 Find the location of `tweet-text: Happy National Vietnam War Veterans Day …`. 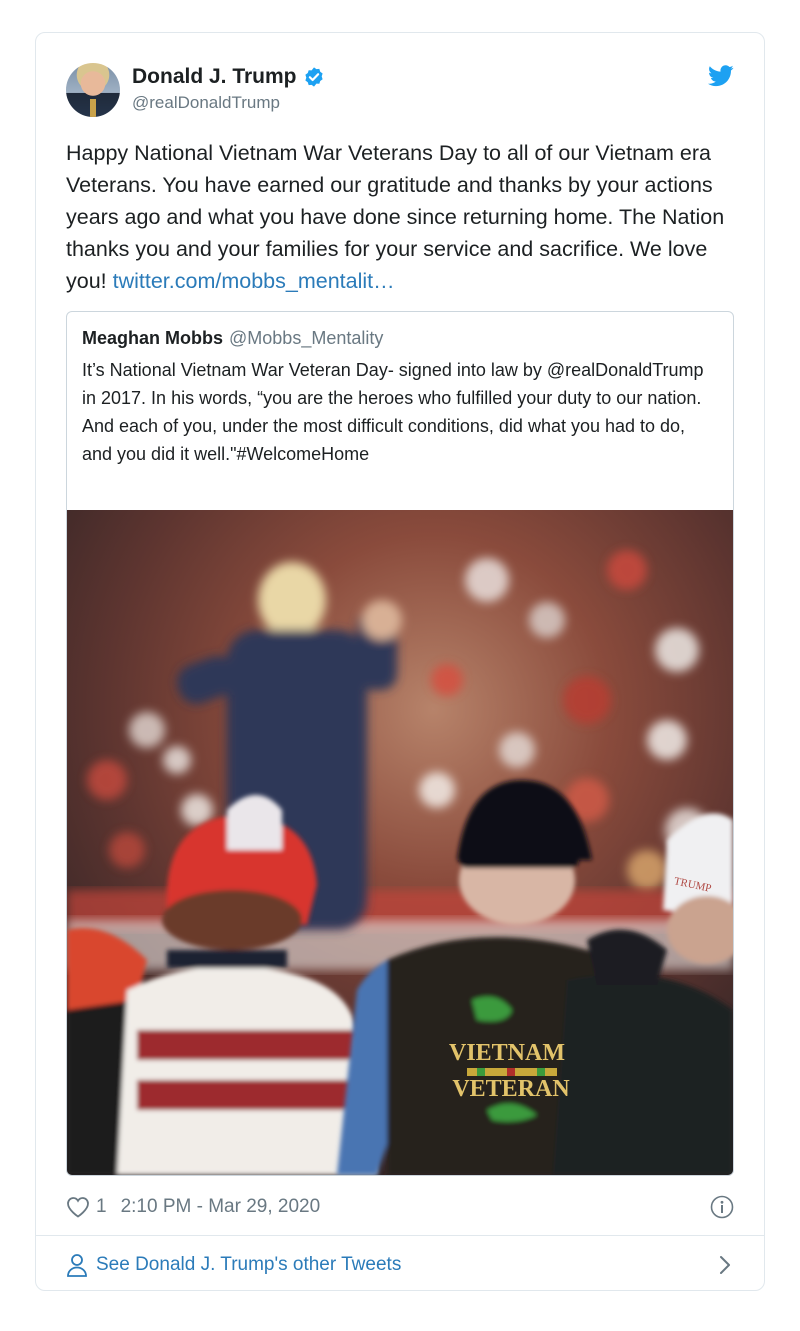

tweet-text: Happy National Vietnam War Veterans Day … is located at coordinates (402, 217).